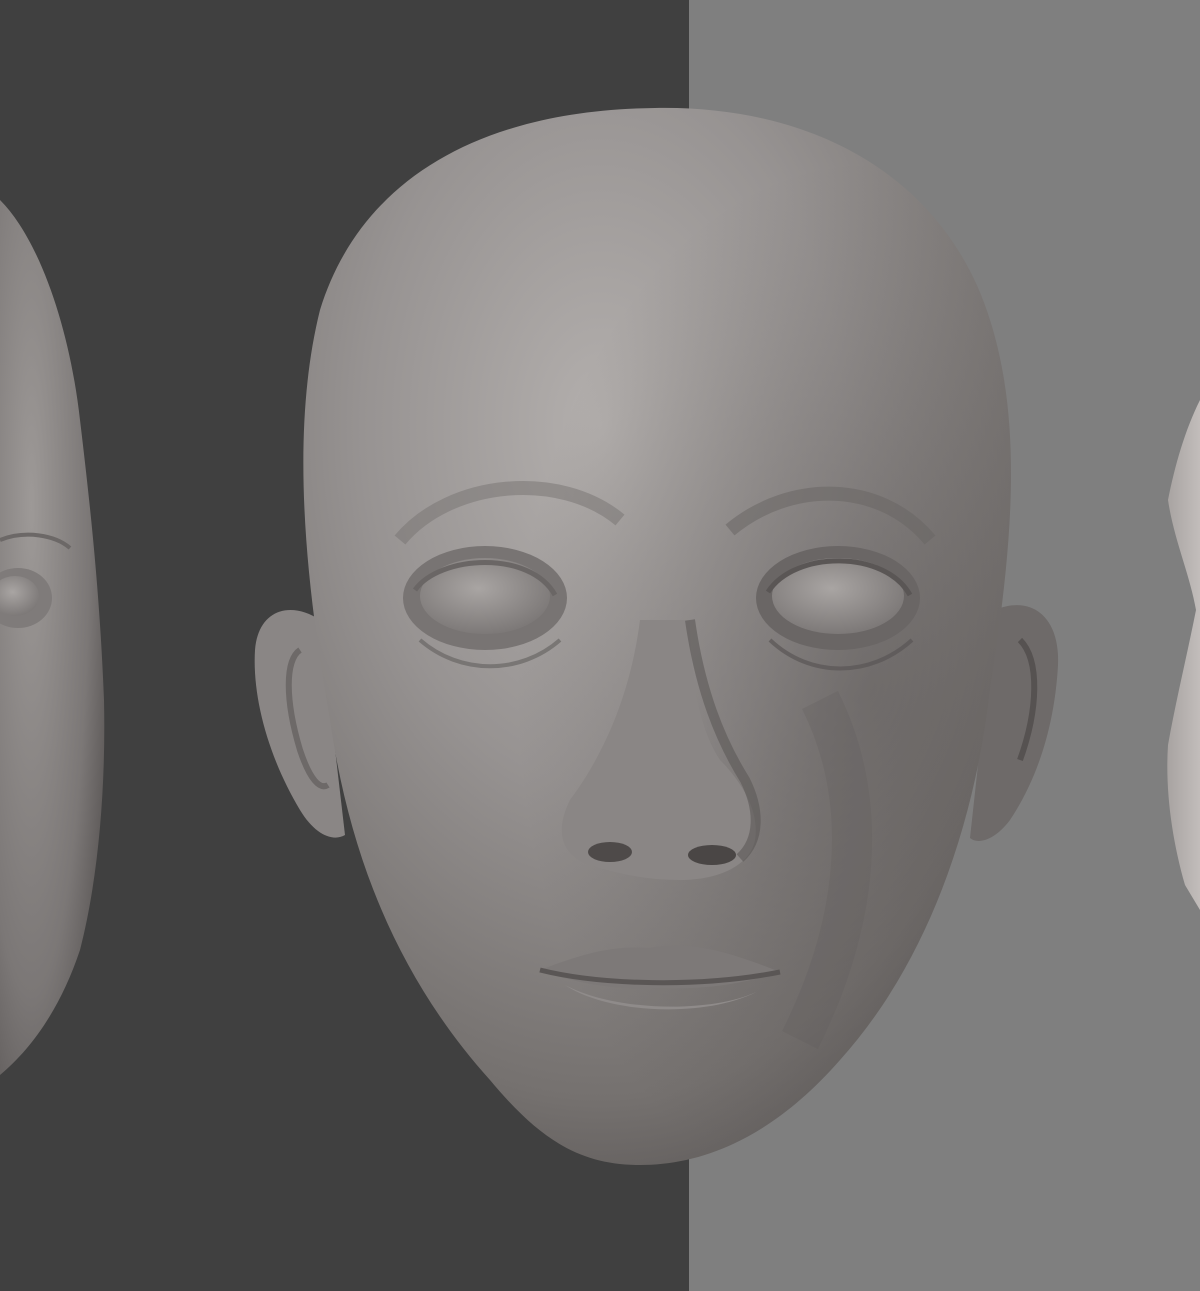 The height and width of the screenshot is (1291, 1200). I want to click on right-head-partial, so click(1183, 655).